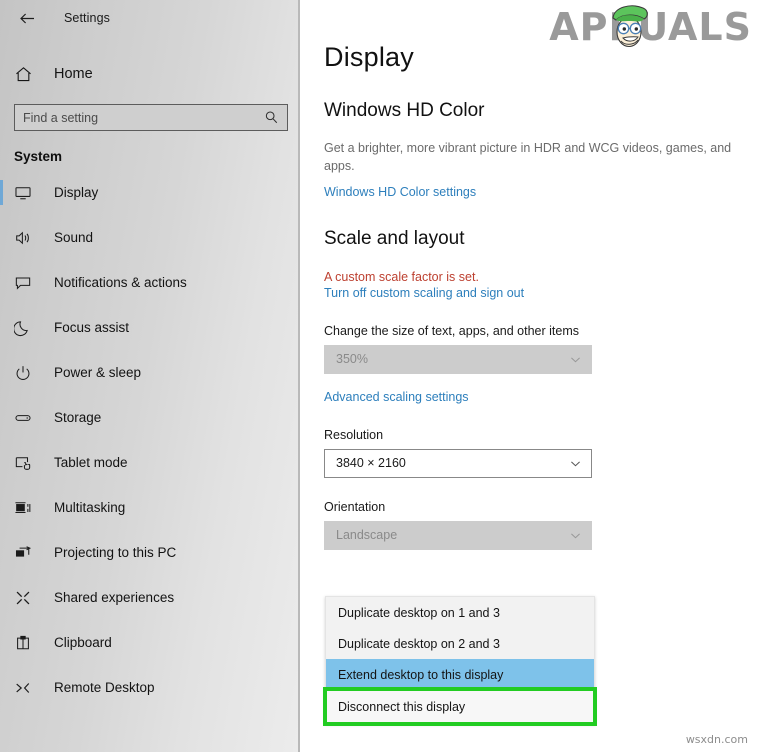  Describe the element at coordinates (460, 706) in the screenshot. I see `dropdown-option-disconnect-display: Disconnect this display` at that location.